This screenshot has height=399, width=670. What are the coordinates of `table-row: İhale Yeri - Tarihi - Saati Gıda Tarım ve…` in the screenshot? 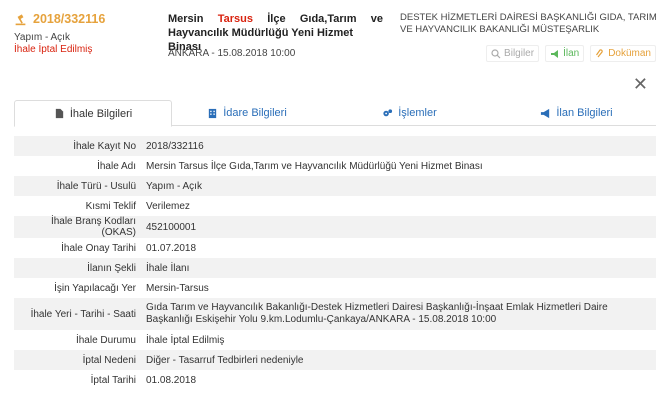 It's located at (335, 314).